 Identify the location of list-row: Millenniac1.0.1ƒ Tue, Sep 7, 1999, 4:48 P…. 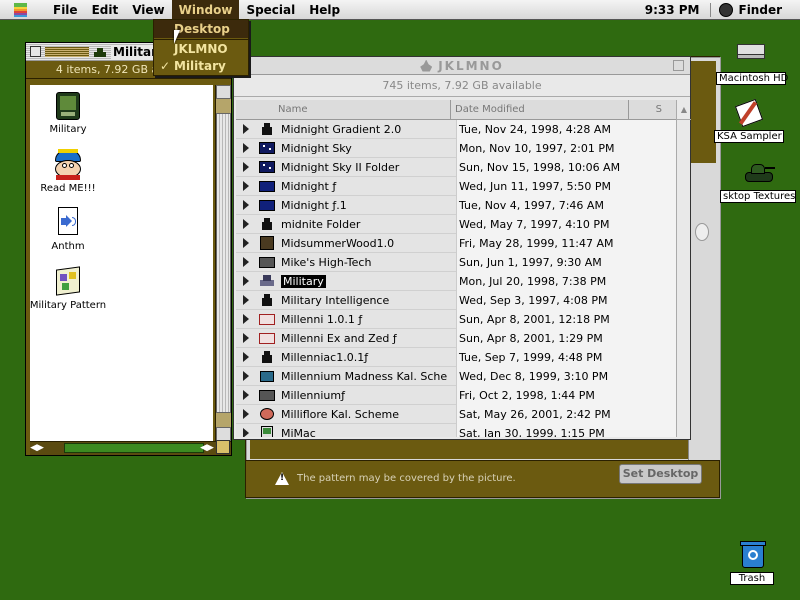
(456, 357).